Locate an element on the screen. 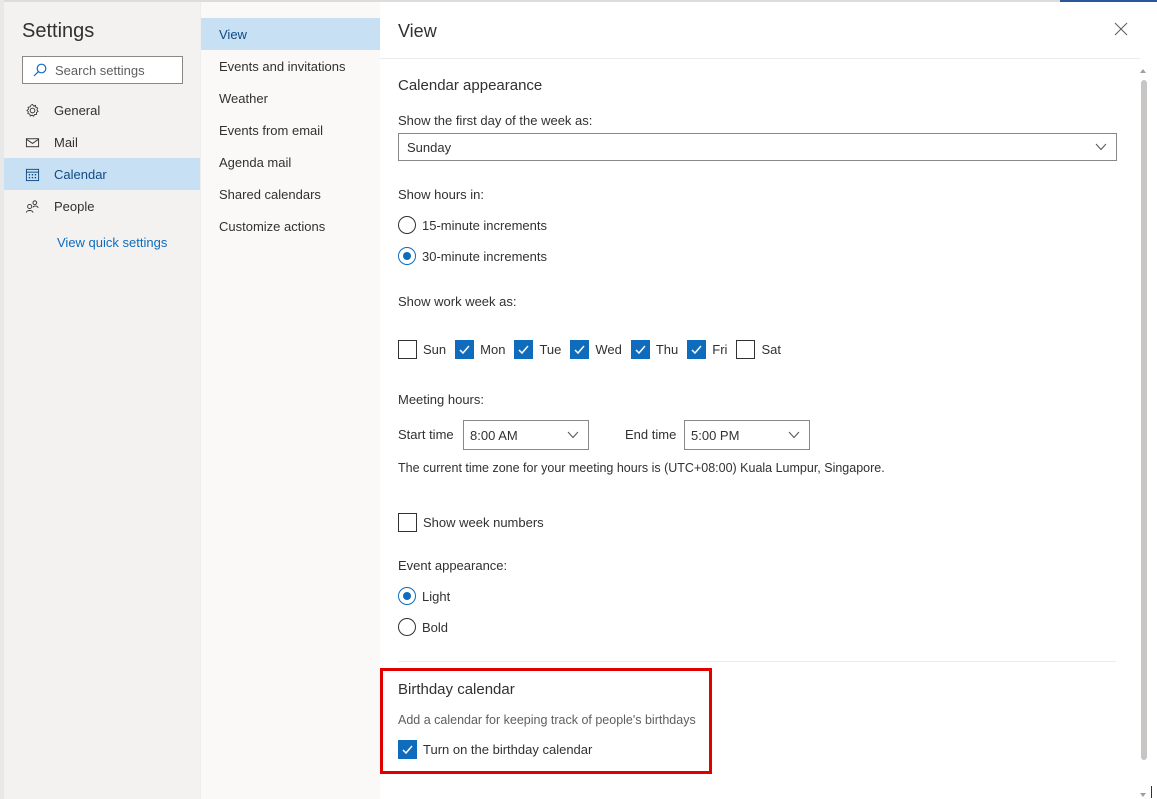 Image resolution: width=1157 pixels, height=799 pixels. scroll-down-arrow-icon is located at coordinates (1143, 791).